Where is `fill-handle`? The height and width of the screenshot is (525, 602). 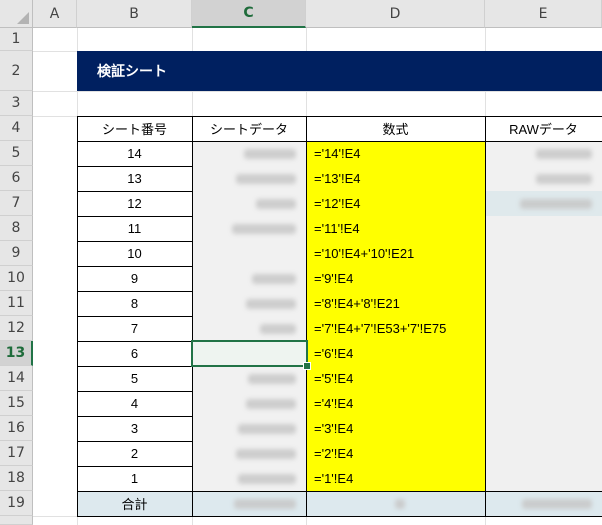 fill-handle is located at coordinates (307, 366).